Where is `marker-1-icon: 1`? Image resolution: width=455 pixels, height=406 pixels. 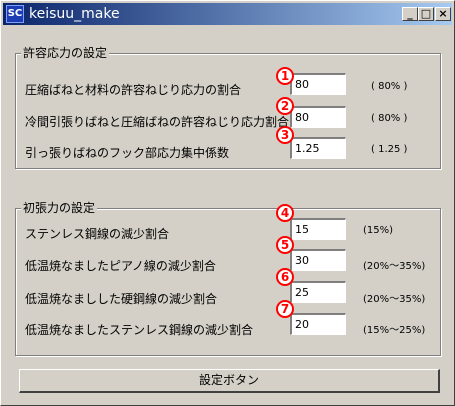
marker-1-icon: 1 is located at coordinates (285, 76).